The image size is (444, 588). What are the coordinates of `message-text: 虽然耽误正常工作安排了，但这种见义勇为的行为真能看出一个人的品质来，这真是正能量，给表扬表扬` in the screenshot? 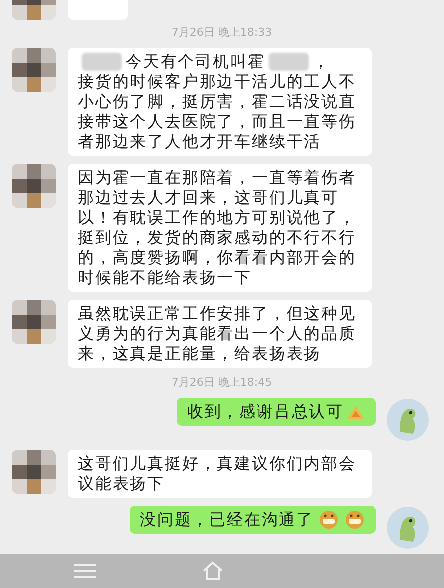 It's located at (218, 334).